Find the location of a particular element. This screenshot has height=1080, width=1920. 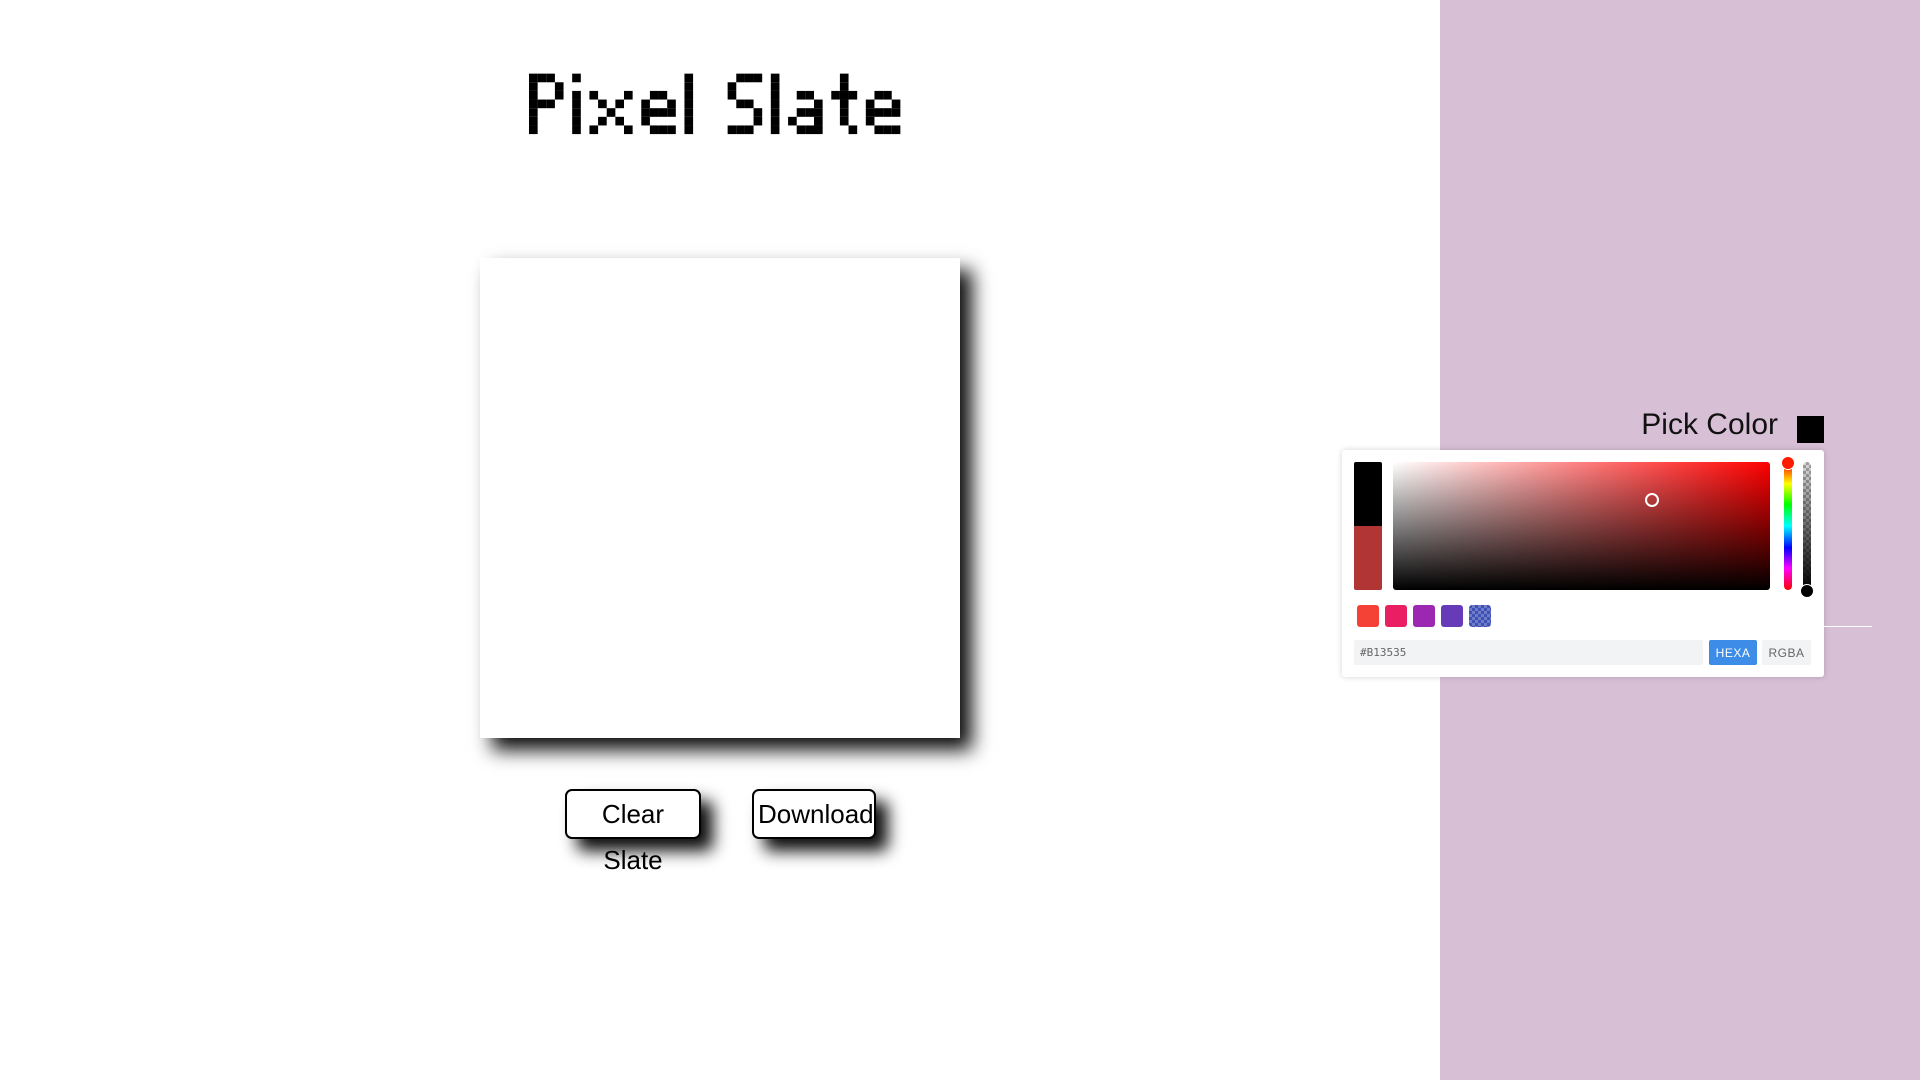

opacity-handle is located at coordinates (1807, 591).